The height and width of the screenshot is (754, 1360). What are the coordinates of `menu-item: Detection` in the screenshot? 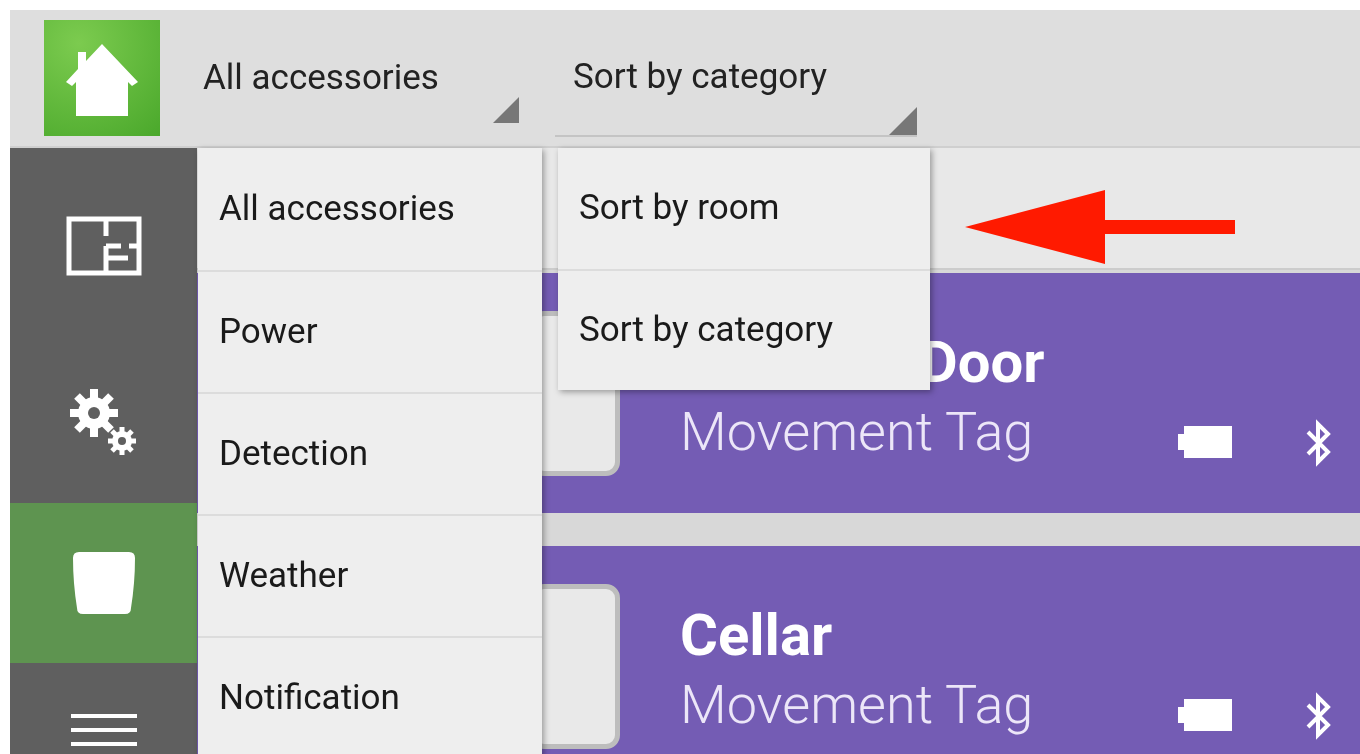 It's located at (370, 453).